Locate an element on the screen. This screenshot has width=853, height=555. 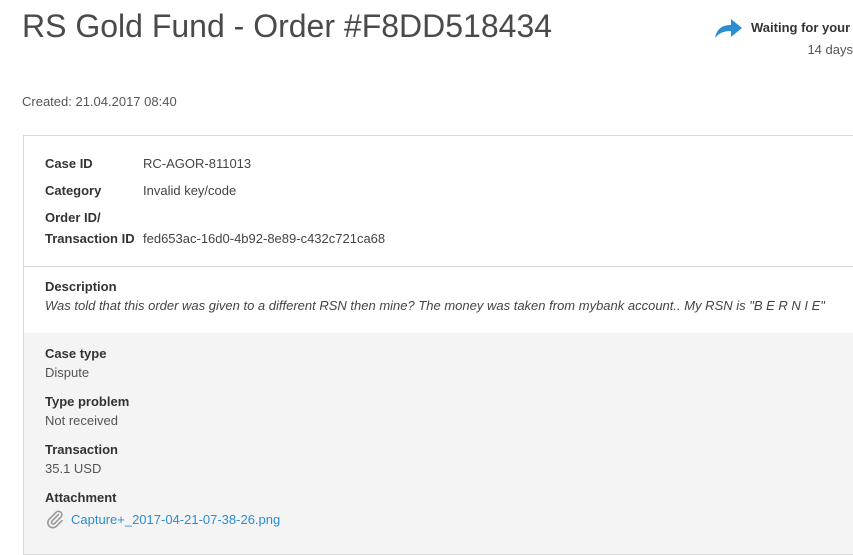
type-problem-value: Not received is located at coordinates (81, 420).